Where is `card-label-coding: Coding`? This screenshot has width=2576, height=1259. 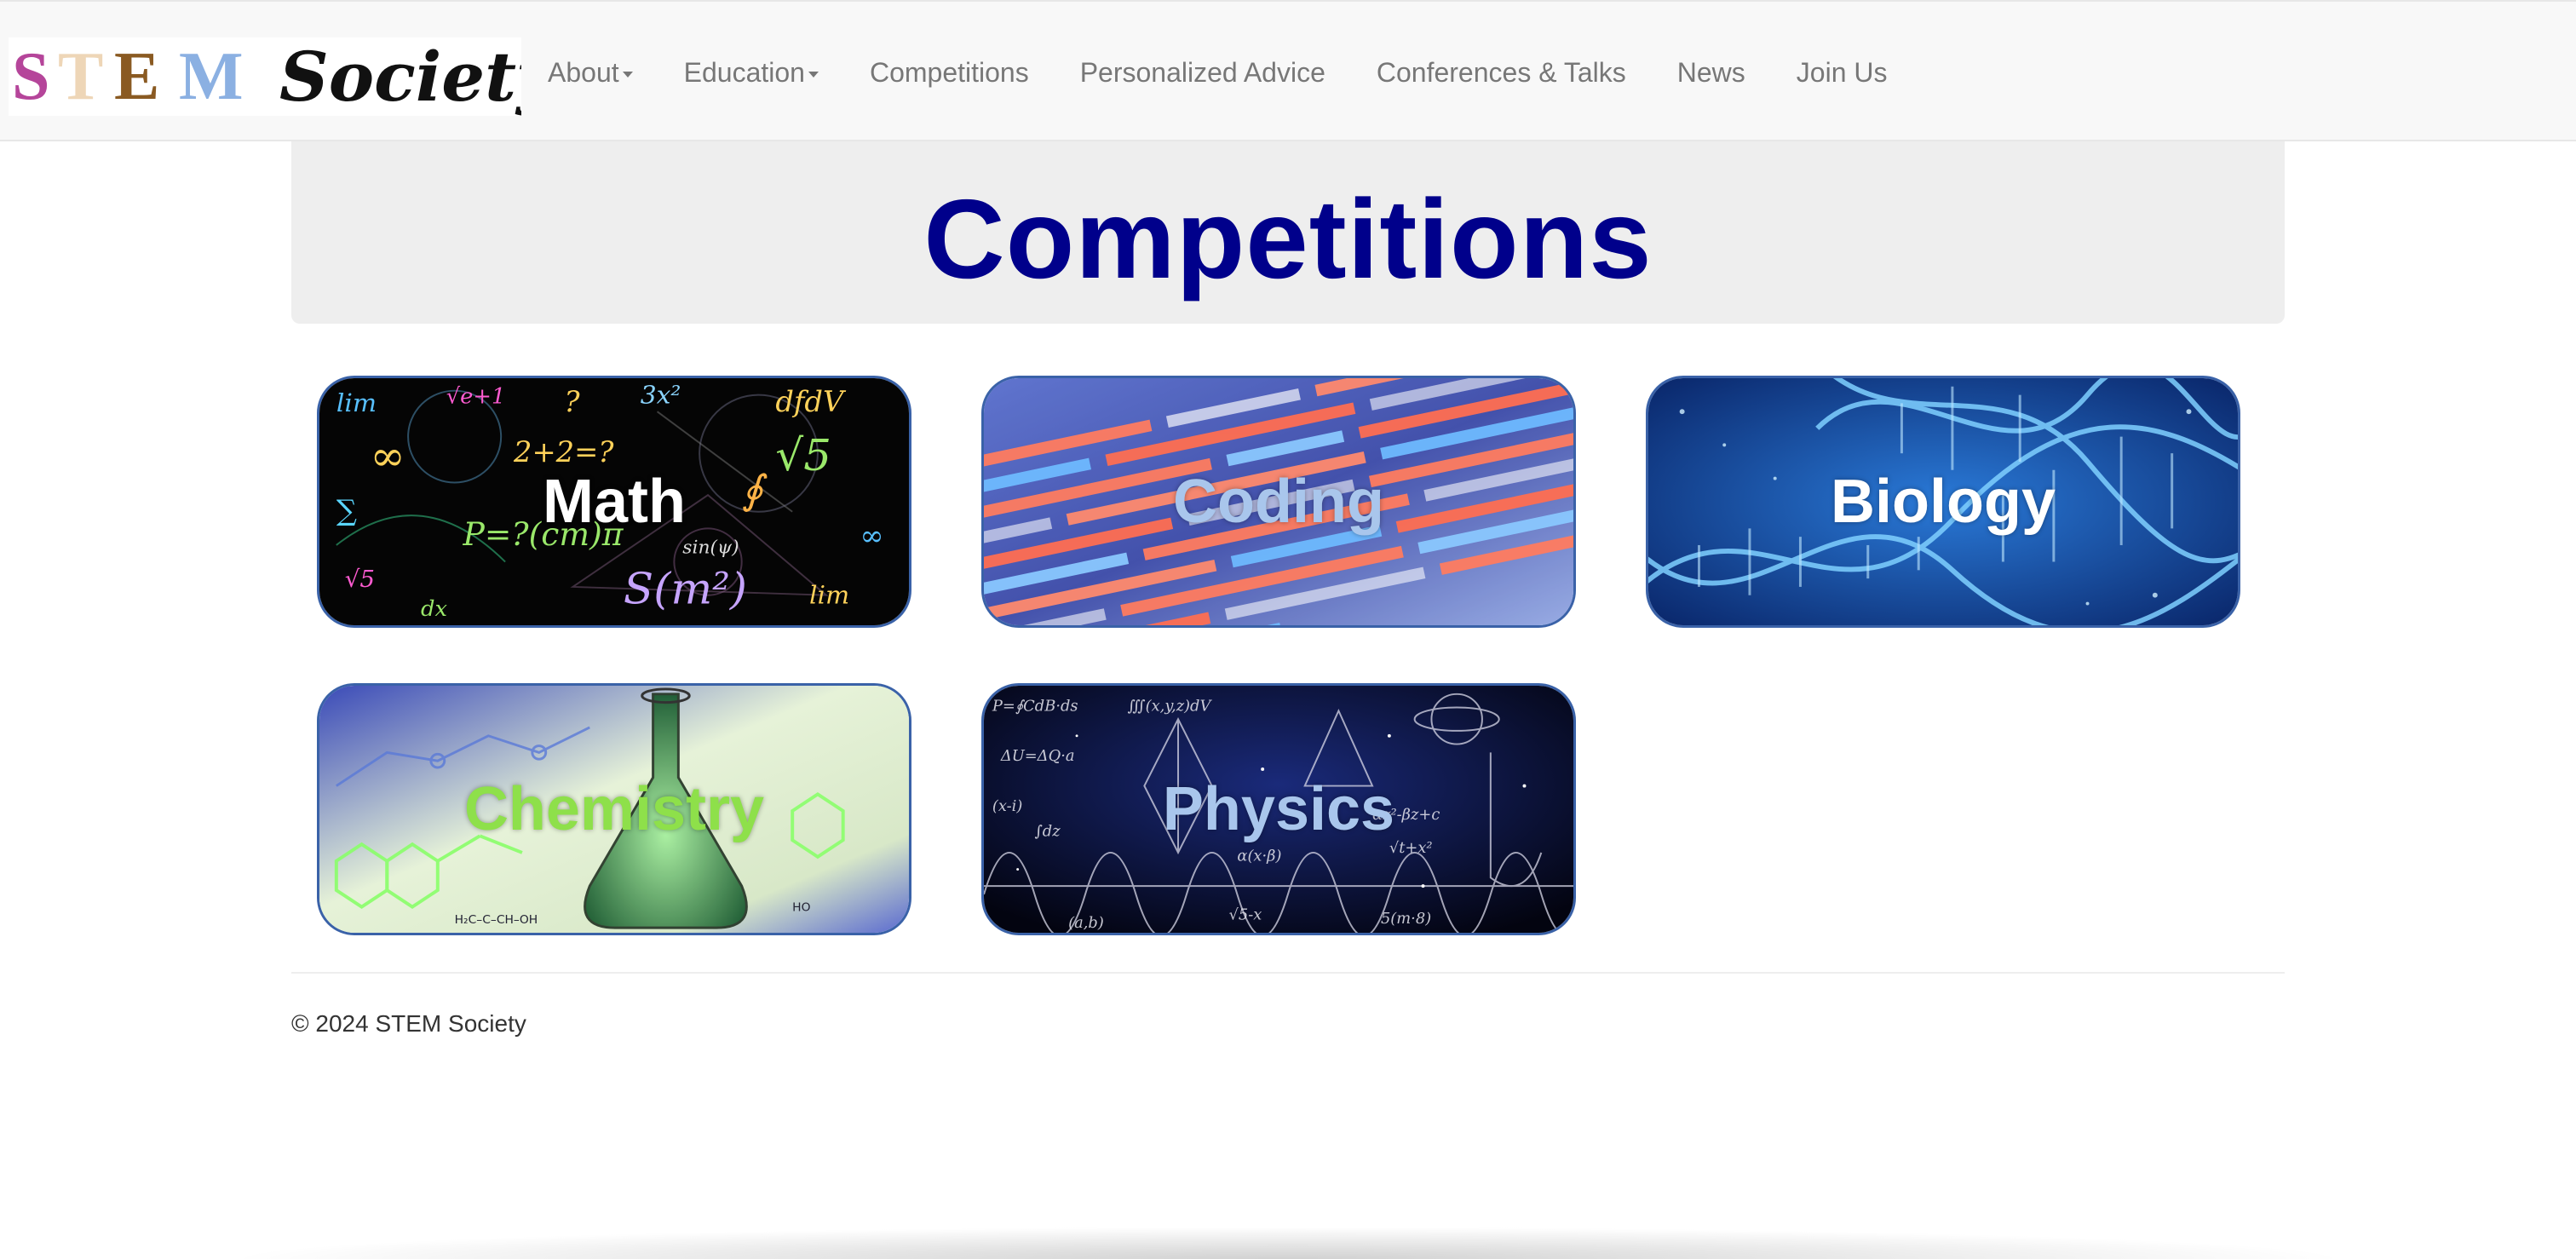 card-label-coding: Coding is located at coordinates (1279, 502).